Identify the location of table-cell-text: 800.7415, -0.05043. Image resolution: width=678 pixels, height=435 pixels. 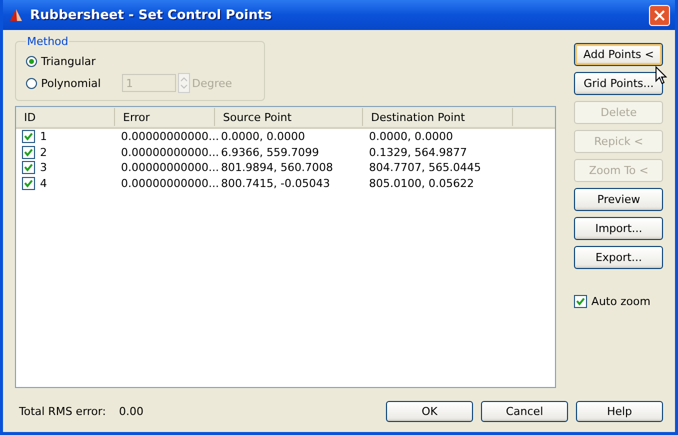
(275, 183).